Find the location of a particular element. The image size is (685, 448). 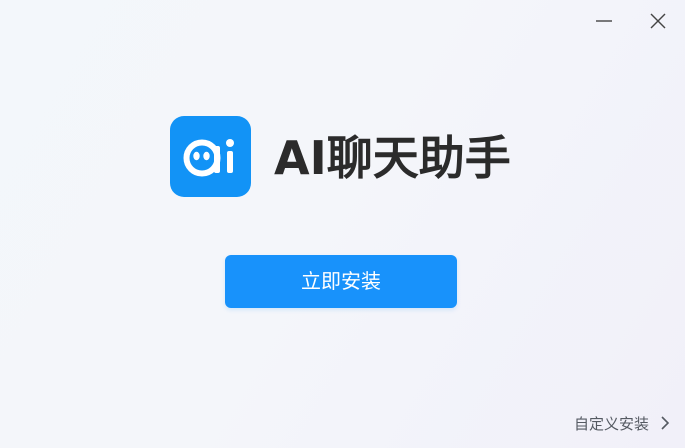

custom-install-link: 自定义安装 is located at coordinates (622, 424).